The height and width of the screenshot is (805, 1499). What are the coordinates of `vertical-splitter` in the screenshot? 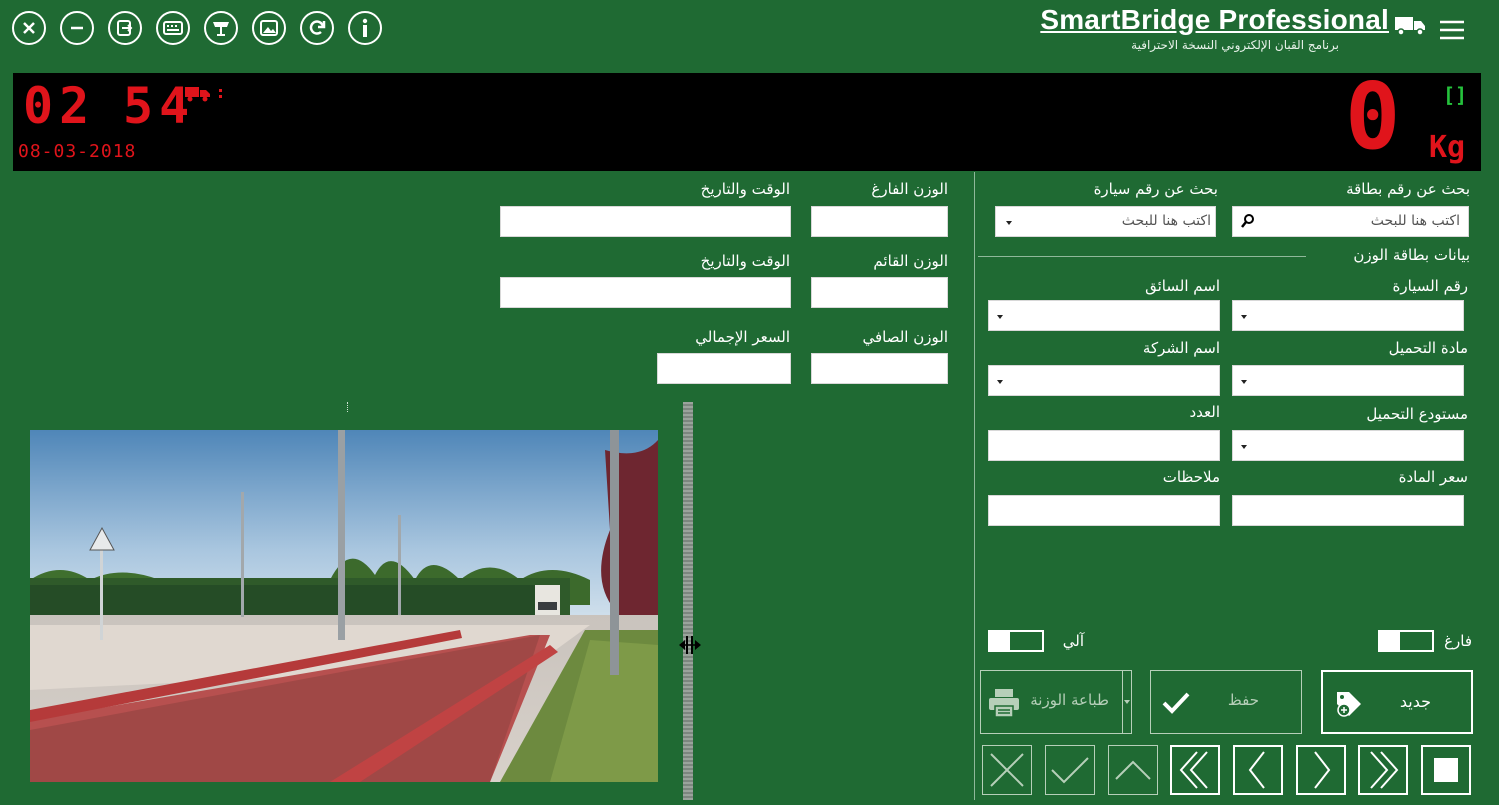 It's located at (688, 601).